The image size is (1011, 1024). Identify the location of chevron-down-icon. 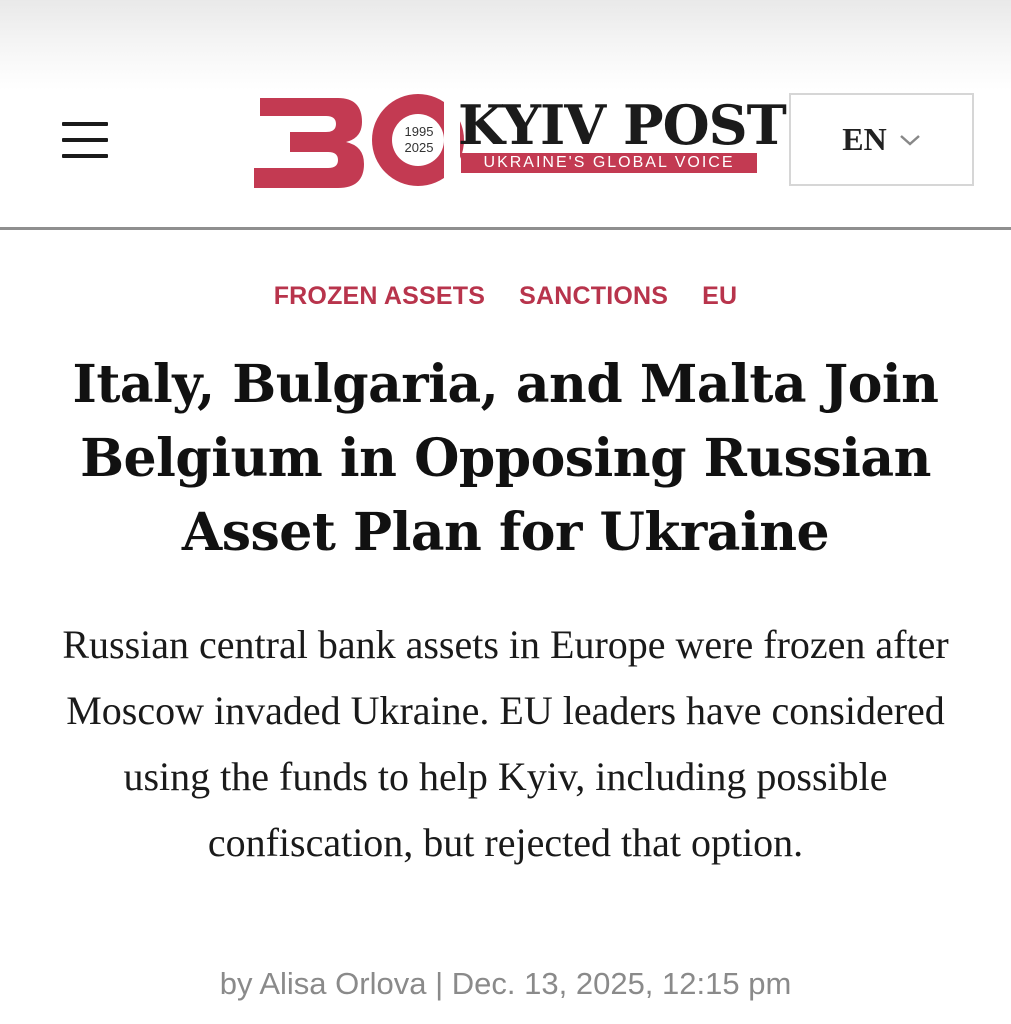
(910, 140).